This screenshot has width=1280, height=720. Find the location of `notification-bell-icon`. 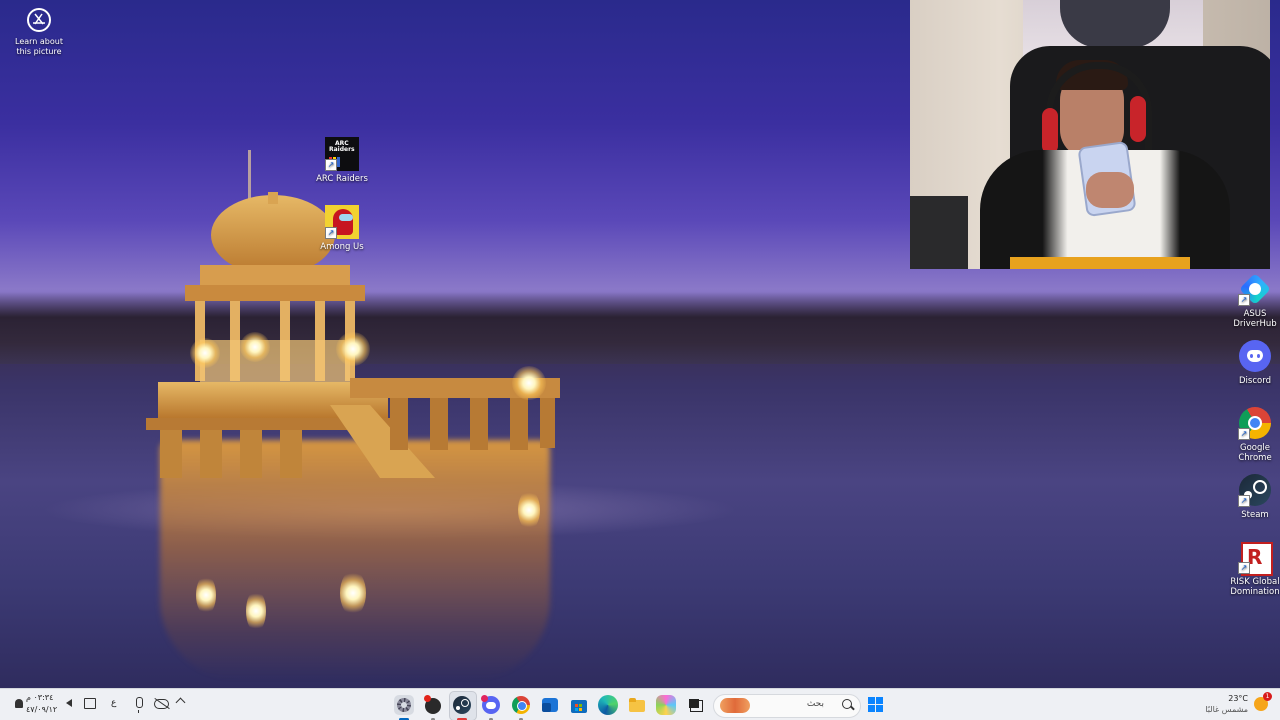

notification-bell-icon is located at coordinates (19, 703).